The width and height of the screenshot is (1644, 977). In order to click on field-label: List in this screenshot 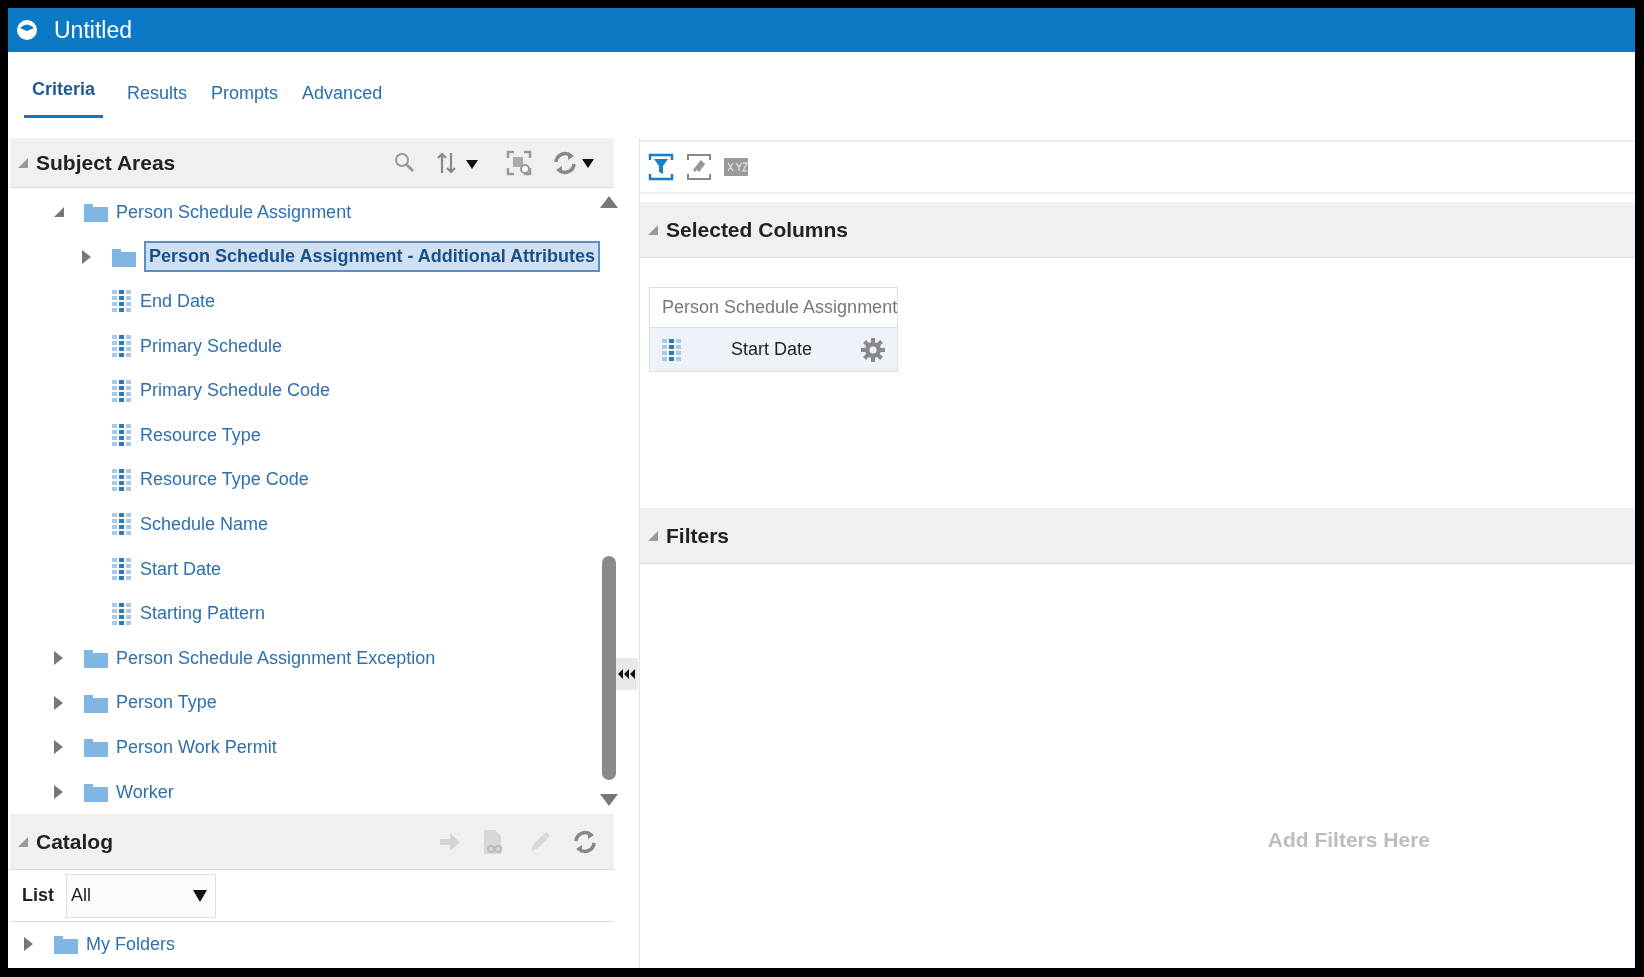, I will do `click(38, 895)`.